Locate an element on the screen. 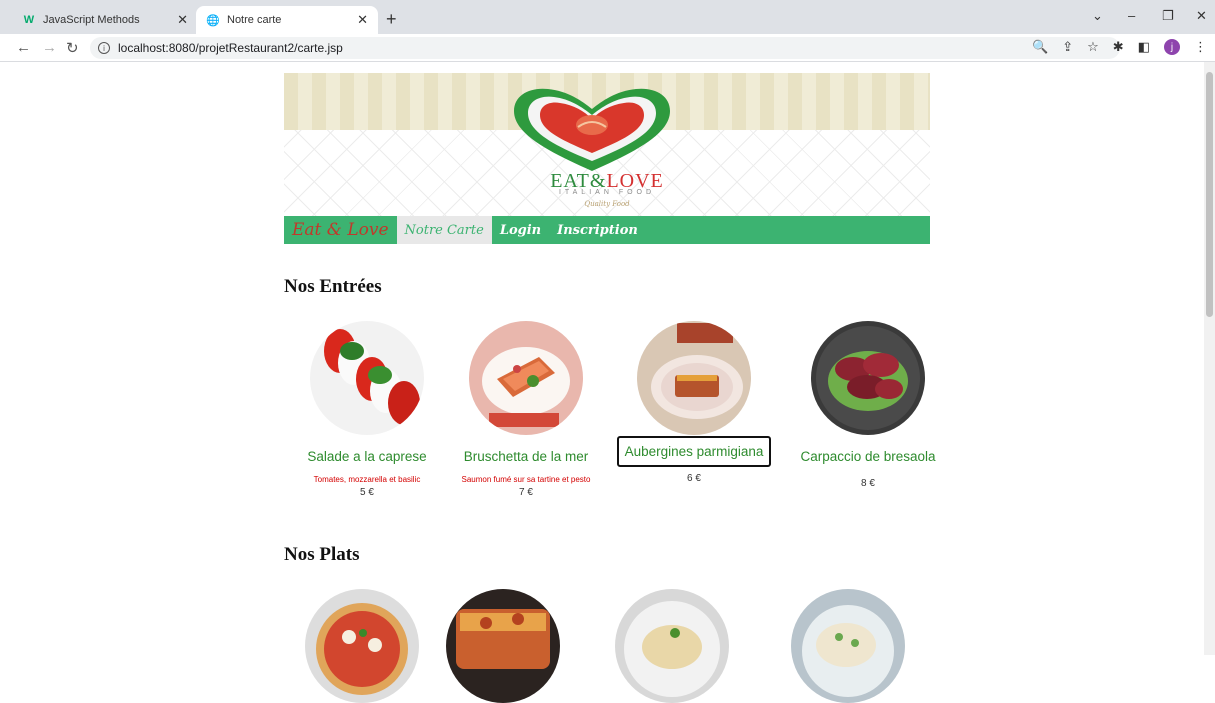 The width and height of the screenshot is (1215, 703). menu-item-carpaccio: Carpaccio de bresaola 8 € is located at coordinates (868, 405).